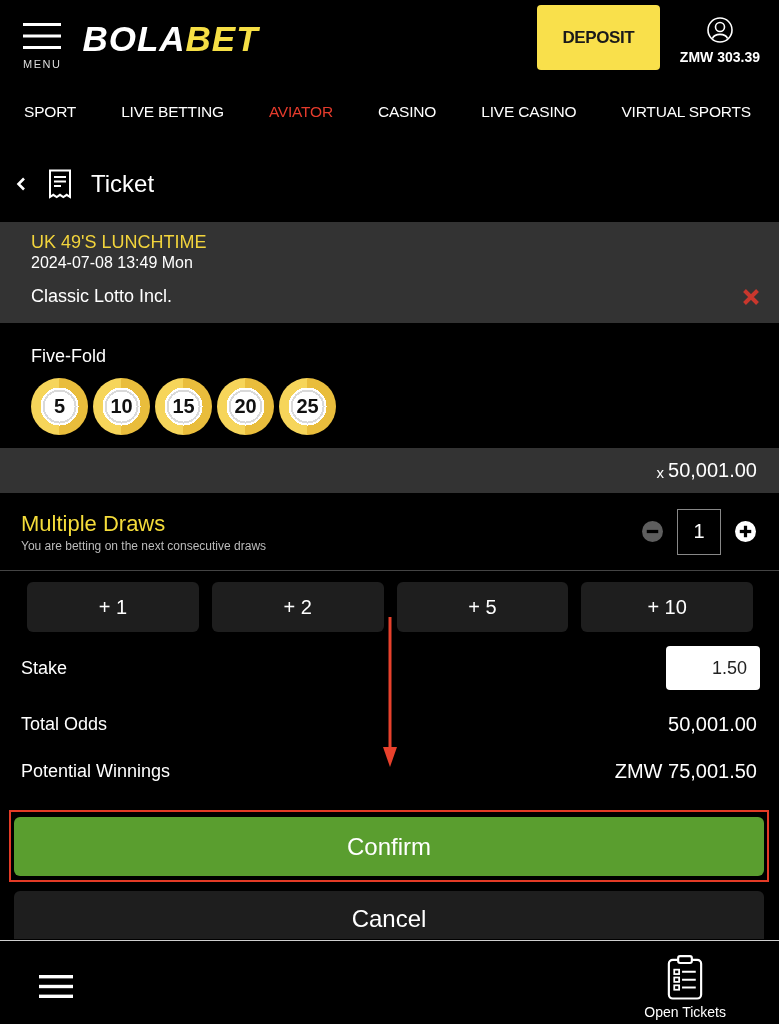 The image size is (779, 1024). What do you see at coordinates (60, 184) in the screenshot?
I see `receipt-icon` at bounding box center [60, 184].